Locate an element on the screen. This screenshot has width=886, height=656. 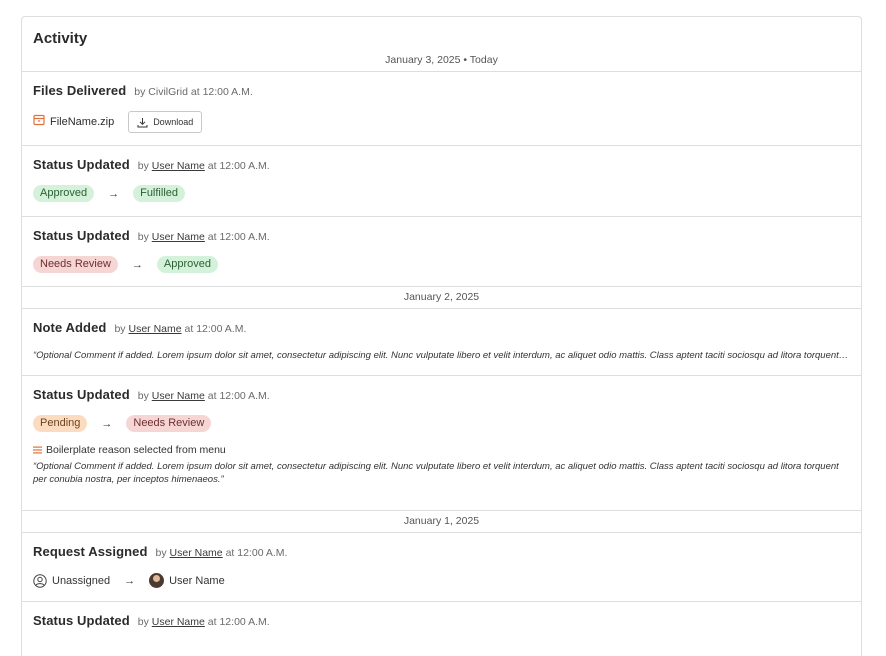
event-title: Files Delivered is located at coordinates (80, 90).